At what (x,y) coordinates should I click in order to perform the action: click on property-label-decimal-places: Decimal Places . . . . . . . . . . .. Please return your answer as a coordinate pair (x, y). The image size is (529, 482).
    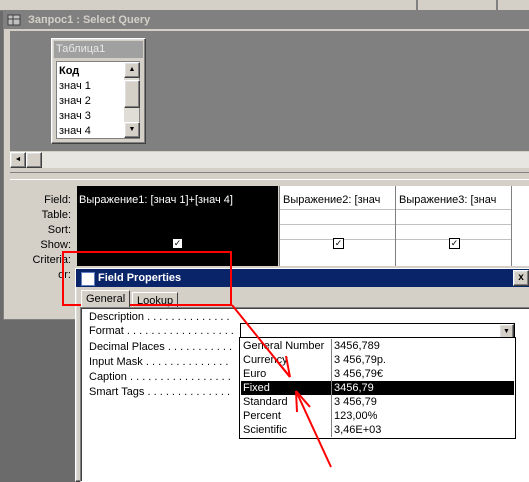
    Looking at the image, I should click on (161, 347).